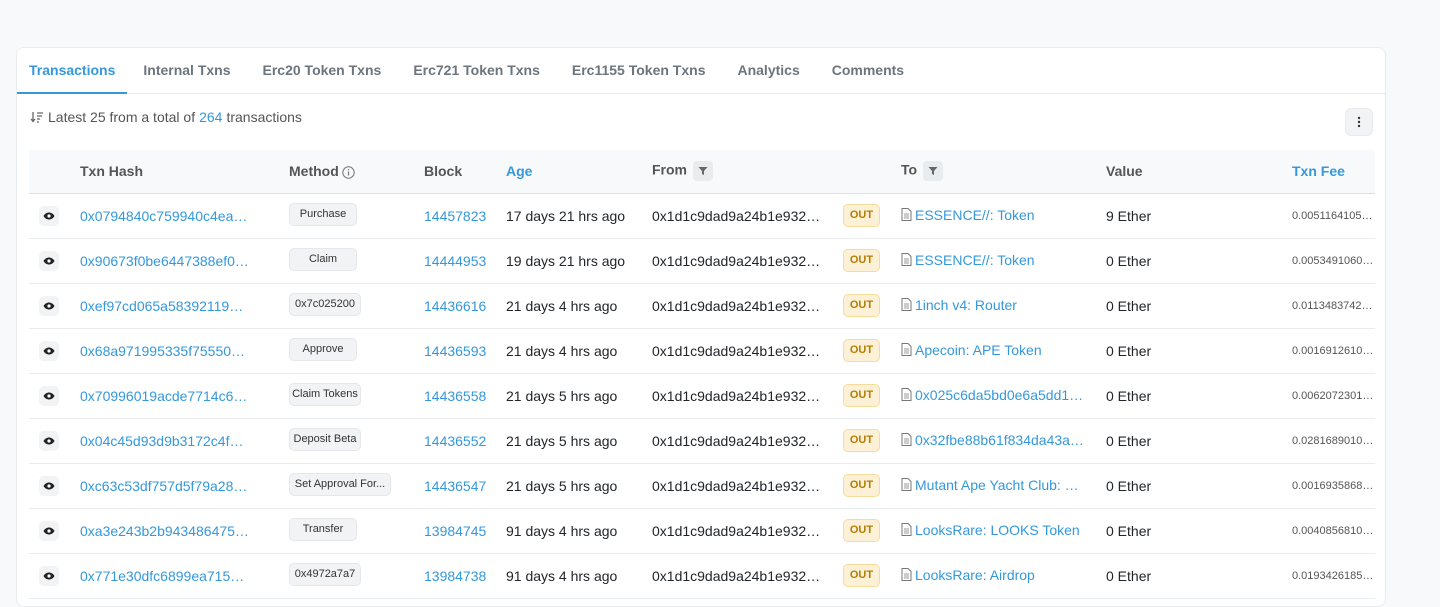 The height and width of the screenshot is (607, 1440). Describe the element at coordinates (465, 440) in the screenshot. I see `block-link: 14436552` at that location.